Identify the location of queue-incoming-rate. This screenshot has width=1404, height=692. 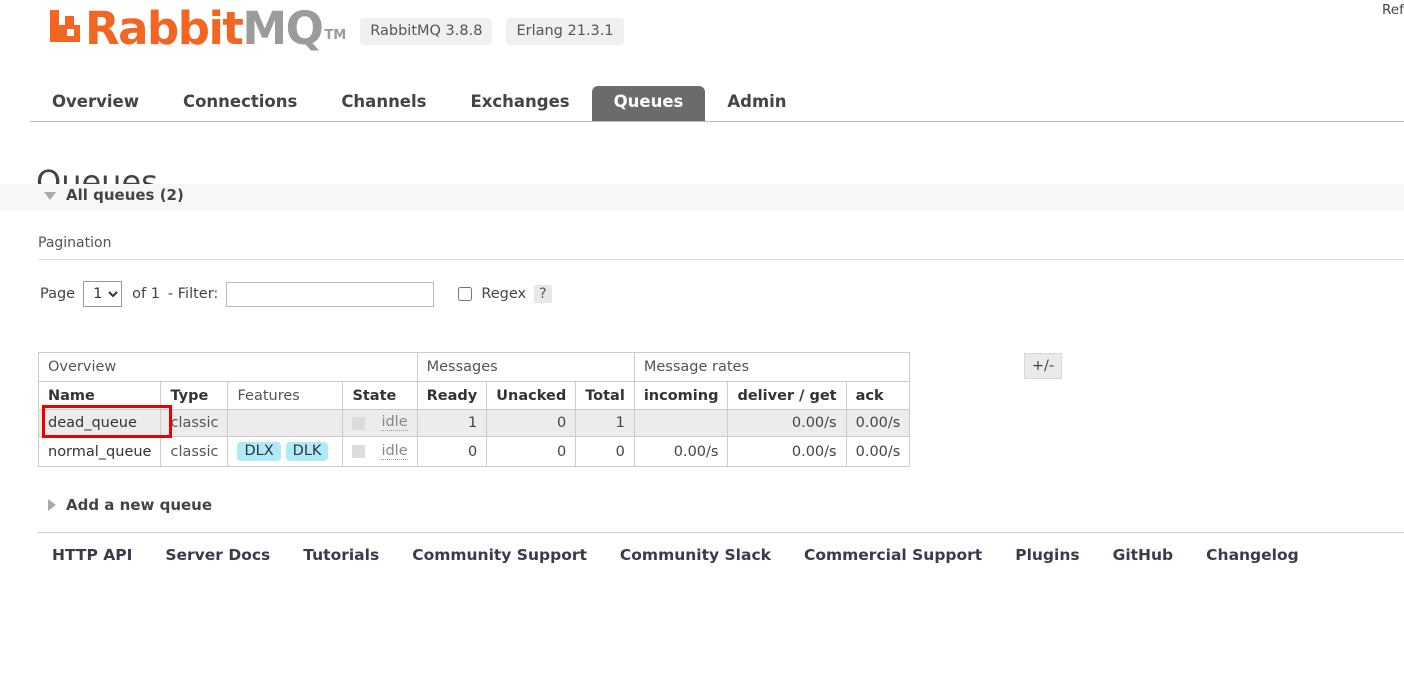
(681, 423).